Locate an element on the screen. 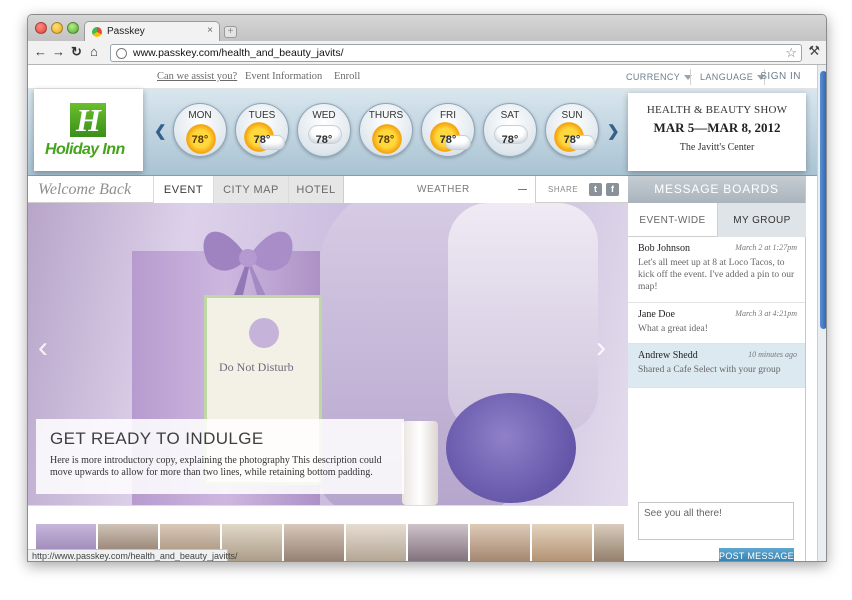  weather-day-label: TUES is located at coordinates (262, 115).